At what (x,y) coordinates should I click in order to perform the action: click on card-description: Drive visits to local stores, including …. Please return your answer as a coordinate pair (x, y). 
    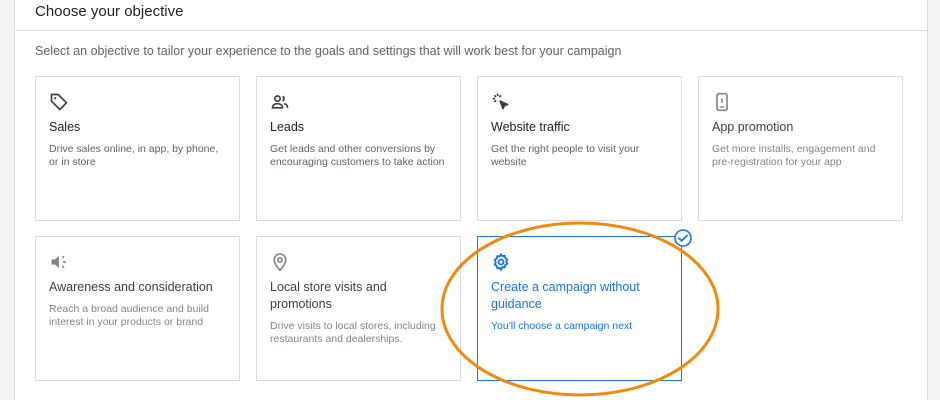
    Looking at the image, I should click on (353, 332).